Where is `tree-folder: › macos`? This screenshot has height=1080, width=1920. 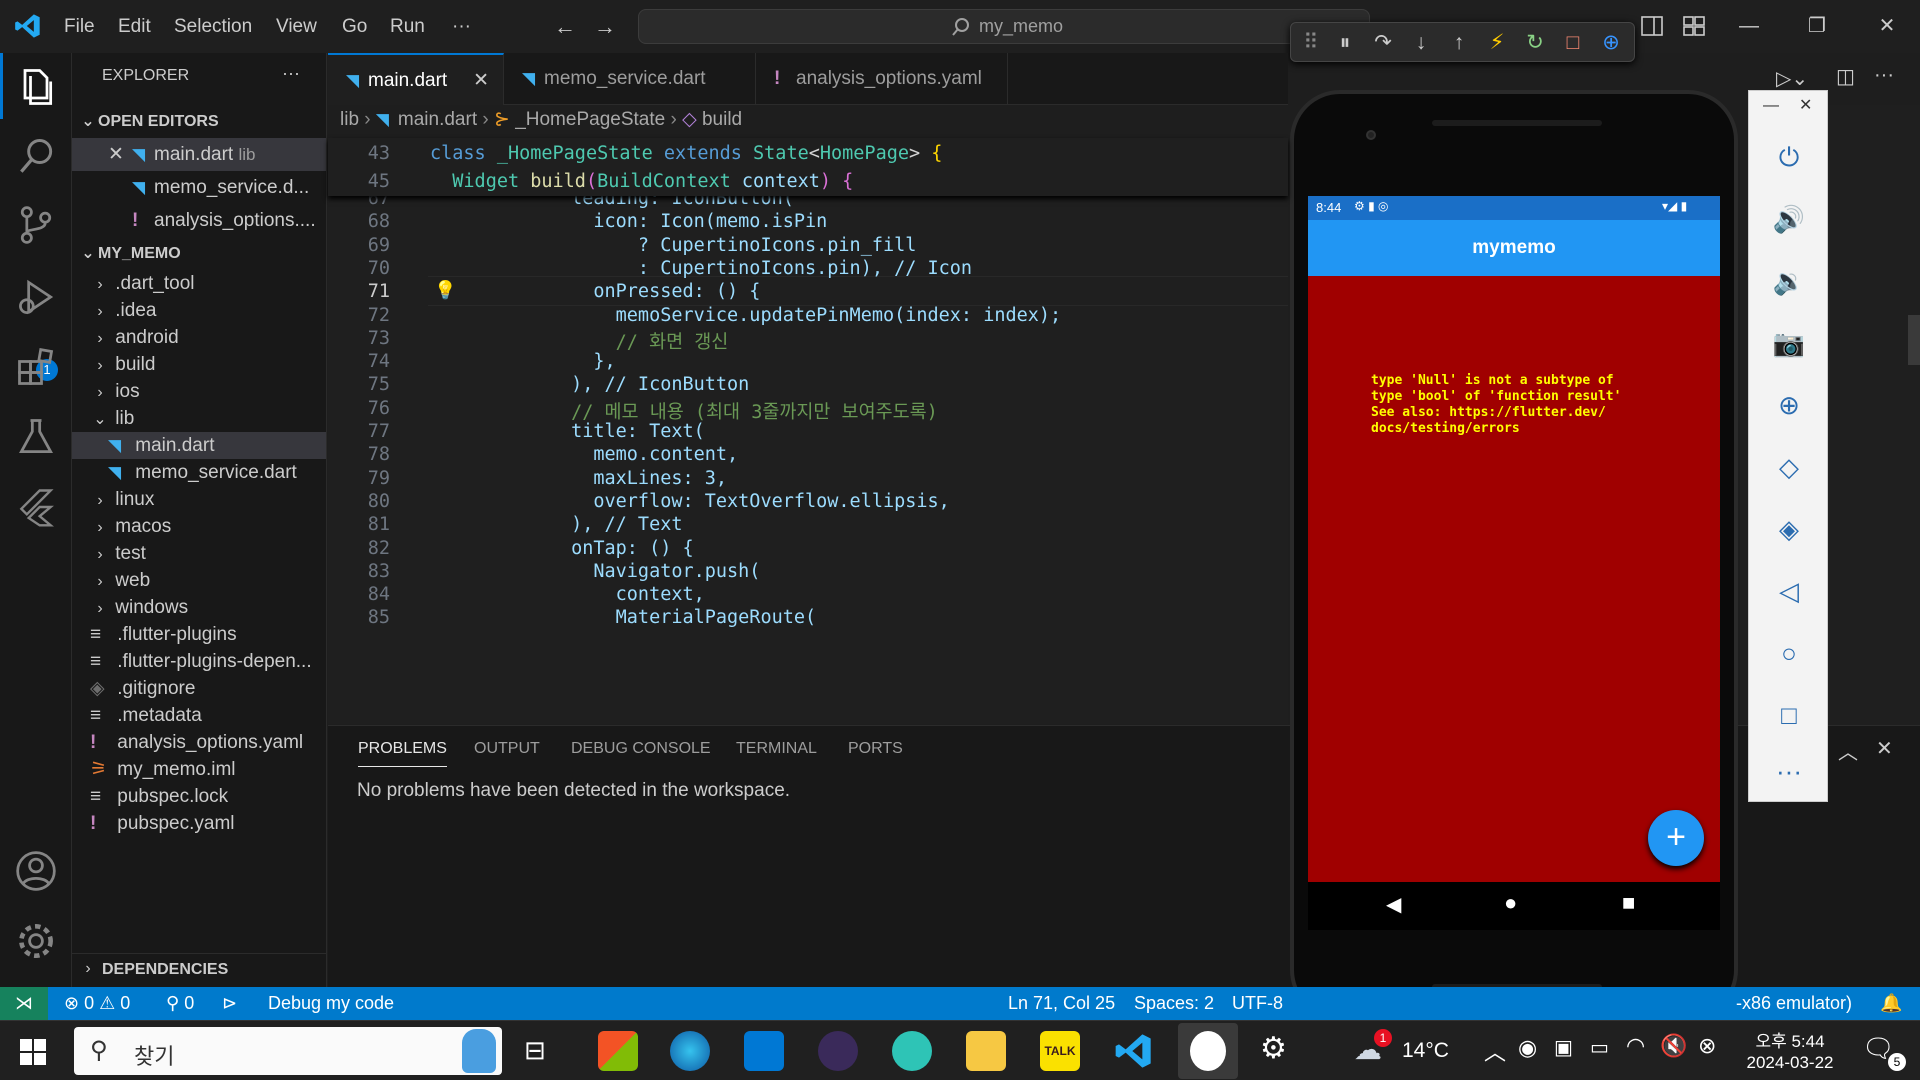 tree-folder: › macos is located at coordinates (199, 526).